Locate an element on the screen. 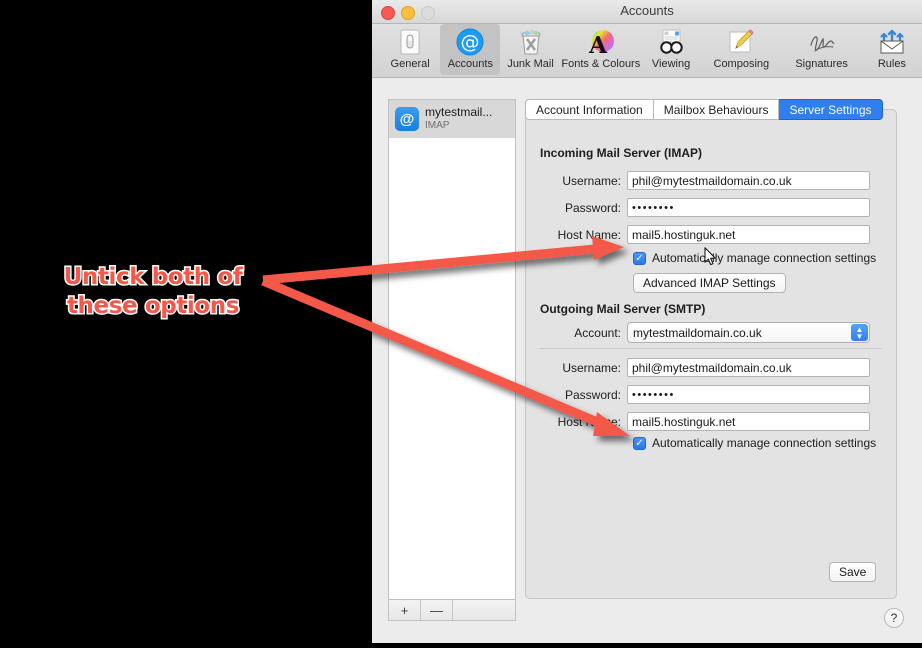 Image resolution: width=922 pixels, height=648 pixels. remove-account-button: — is located at coordinates (437, 610).